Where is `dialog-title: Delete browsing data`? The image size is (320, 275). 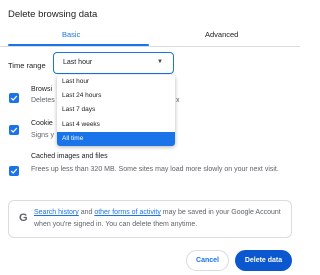
dialog-title: Delete browsing data is located at coordinates (53, 14).